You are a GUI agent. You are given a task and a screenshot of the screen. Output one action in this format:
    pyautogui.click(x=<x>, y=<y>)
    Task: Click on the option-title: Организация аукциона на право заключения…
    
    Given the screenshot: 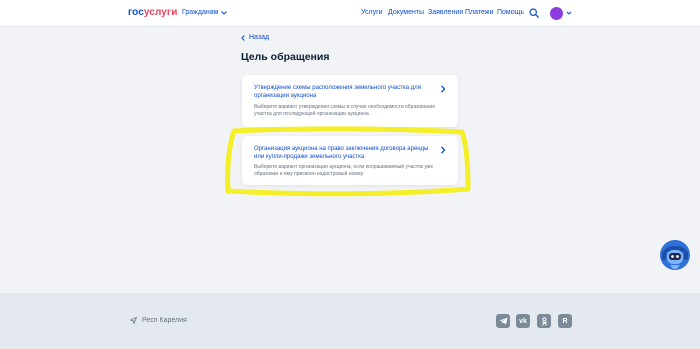 What is the action you would take?
    pyautogui.click(x=341, y=153)
    